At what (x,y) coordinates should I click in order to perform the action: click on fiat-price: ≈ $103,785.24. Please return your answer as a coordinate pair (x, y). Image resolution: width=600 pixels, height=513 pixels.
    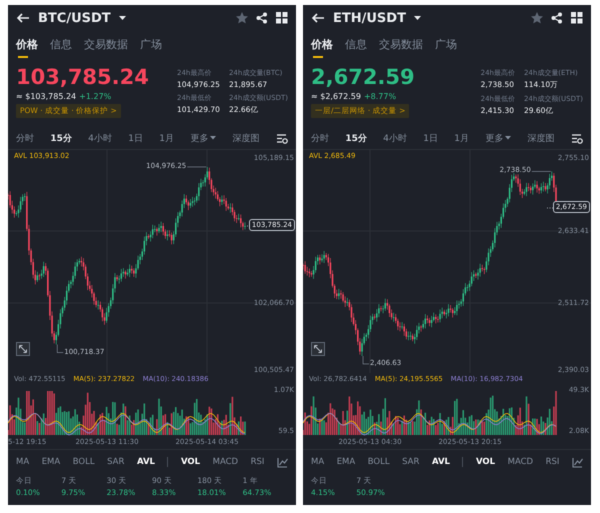
    Looking at the image, I should click on (46, 96).